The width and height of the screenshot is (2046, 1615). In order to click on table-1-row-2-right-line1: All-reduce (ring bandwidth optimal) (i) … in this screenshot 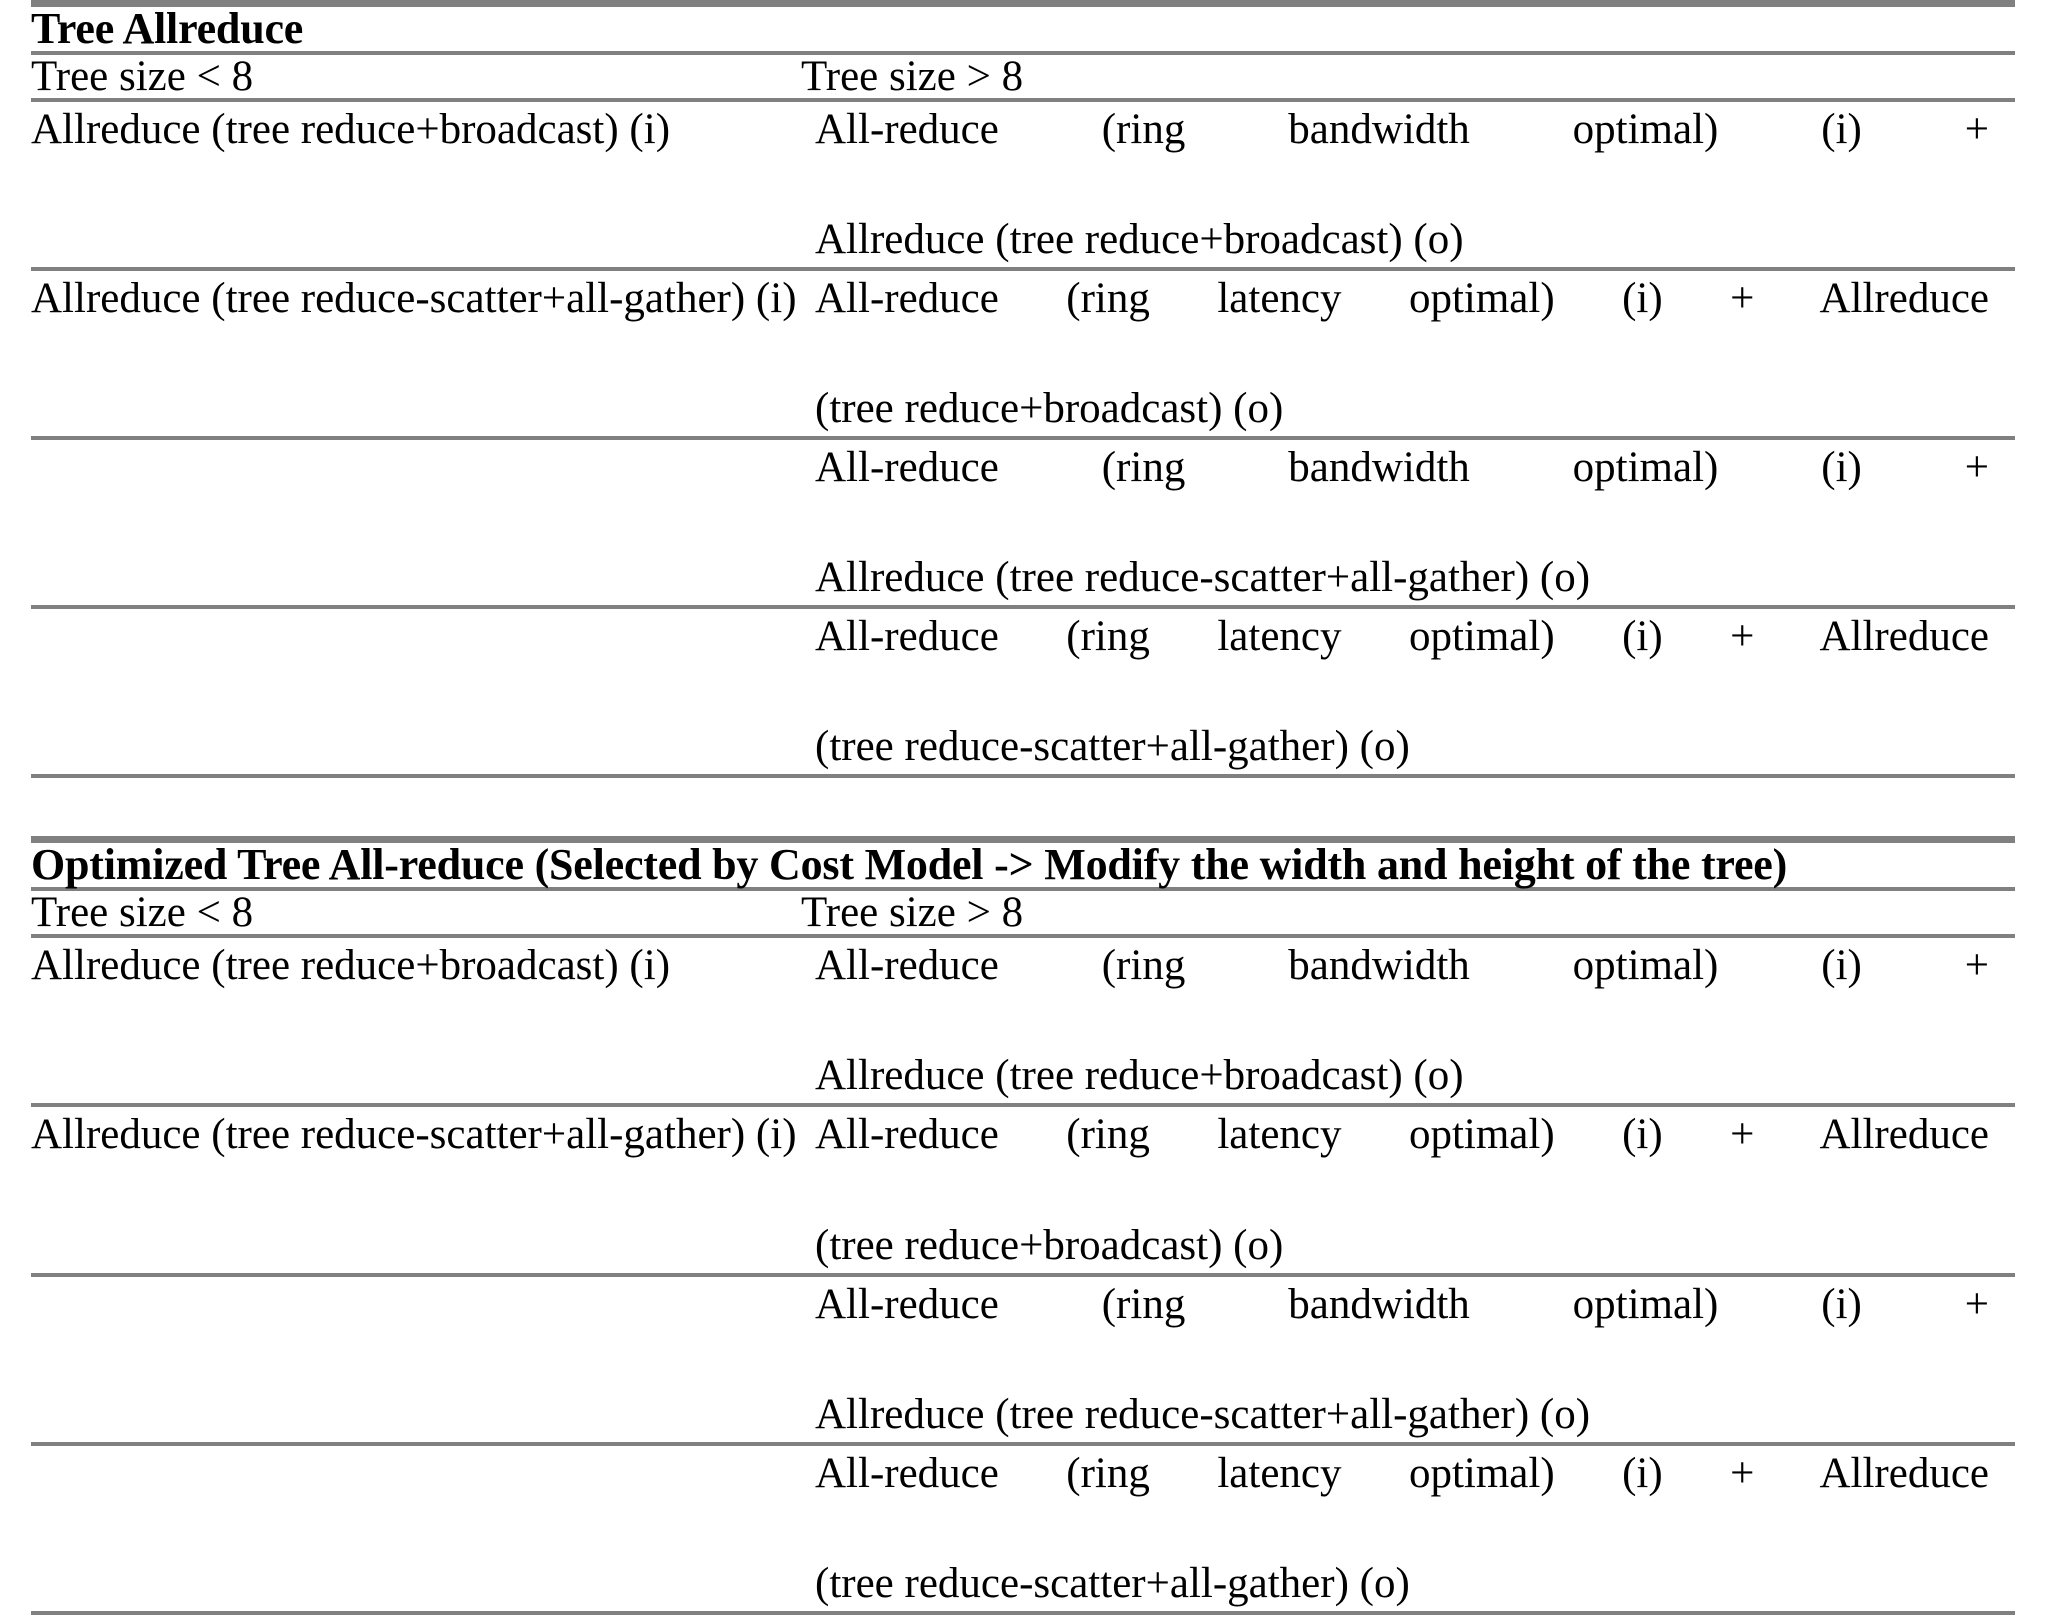, I will do `click(1402, 468)`.